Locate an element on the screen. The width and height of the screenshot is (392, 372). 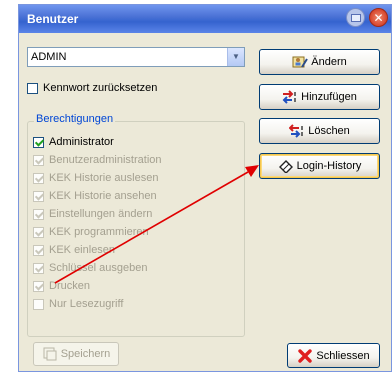
permission-item: KEK programmieren is located at coordinates (91, 232).